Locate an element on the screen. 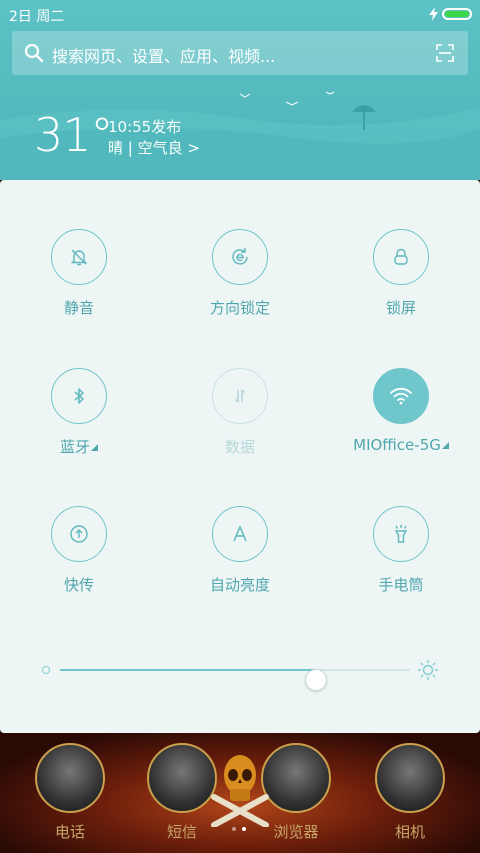 The height and width of the screenshot is (853, 480). toggle-rotation-lock-button is located at coordinates (240, 257).